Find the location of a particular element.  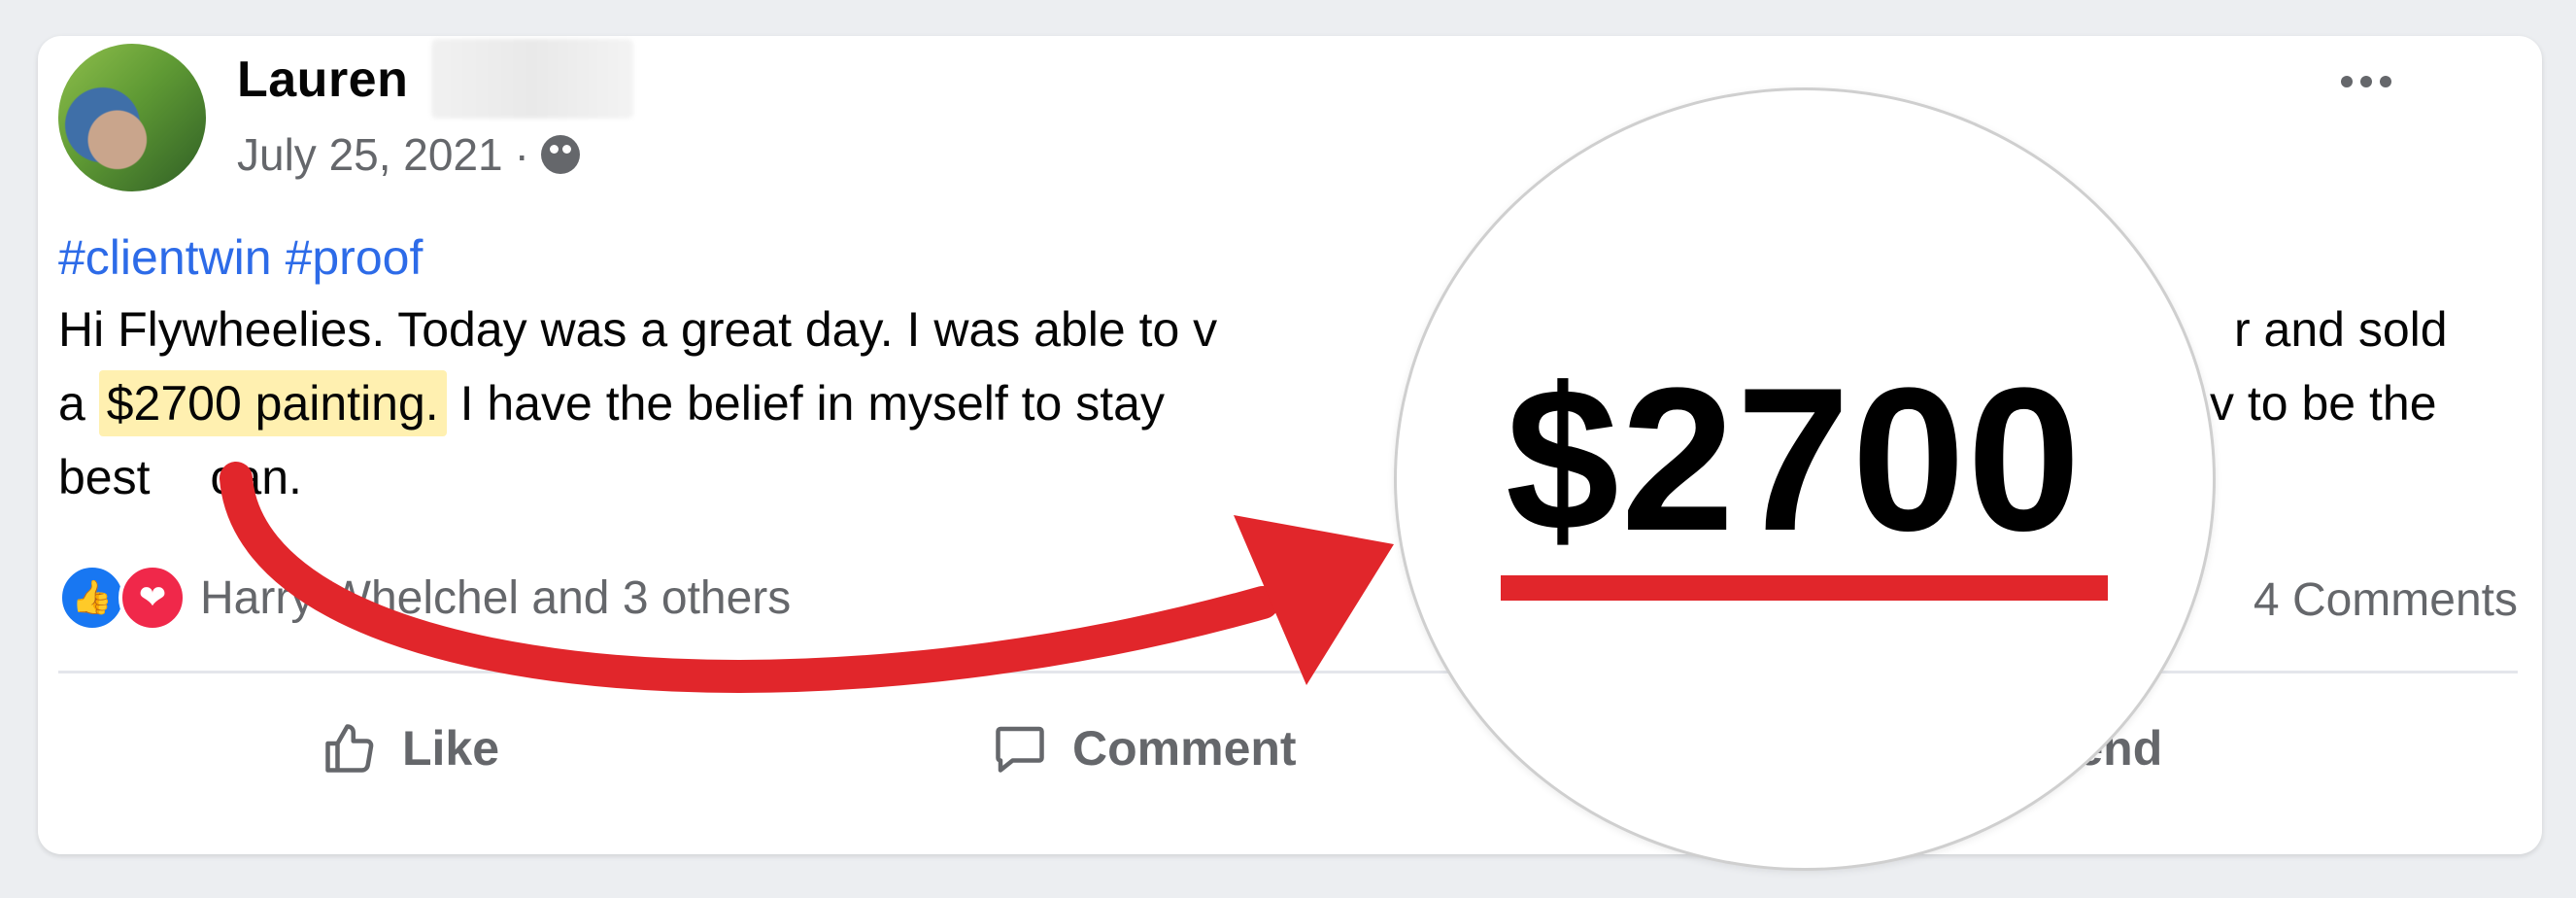

love-reaction-icon: ❤ is located at coordinates (152, 598).